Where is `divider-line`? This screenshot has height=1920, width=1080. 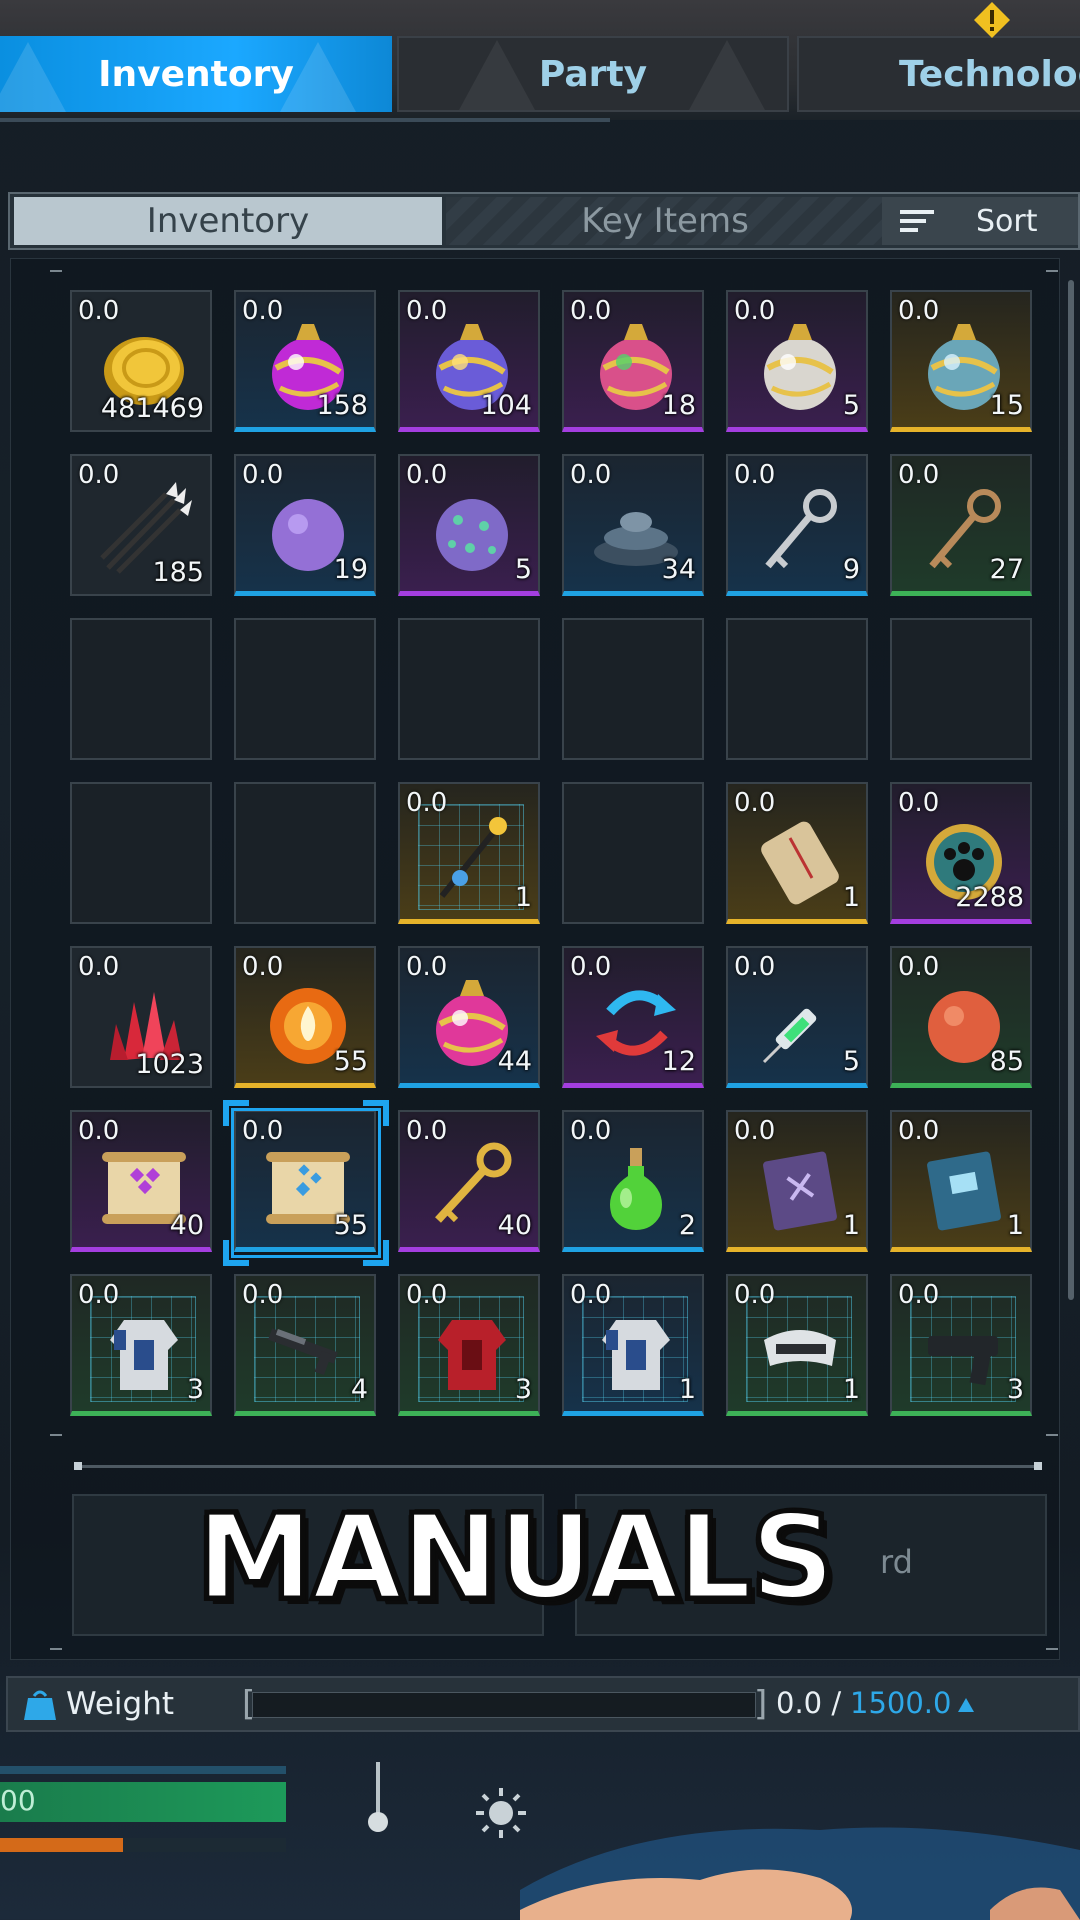
divider-line is located at coordinates (558, 1466).